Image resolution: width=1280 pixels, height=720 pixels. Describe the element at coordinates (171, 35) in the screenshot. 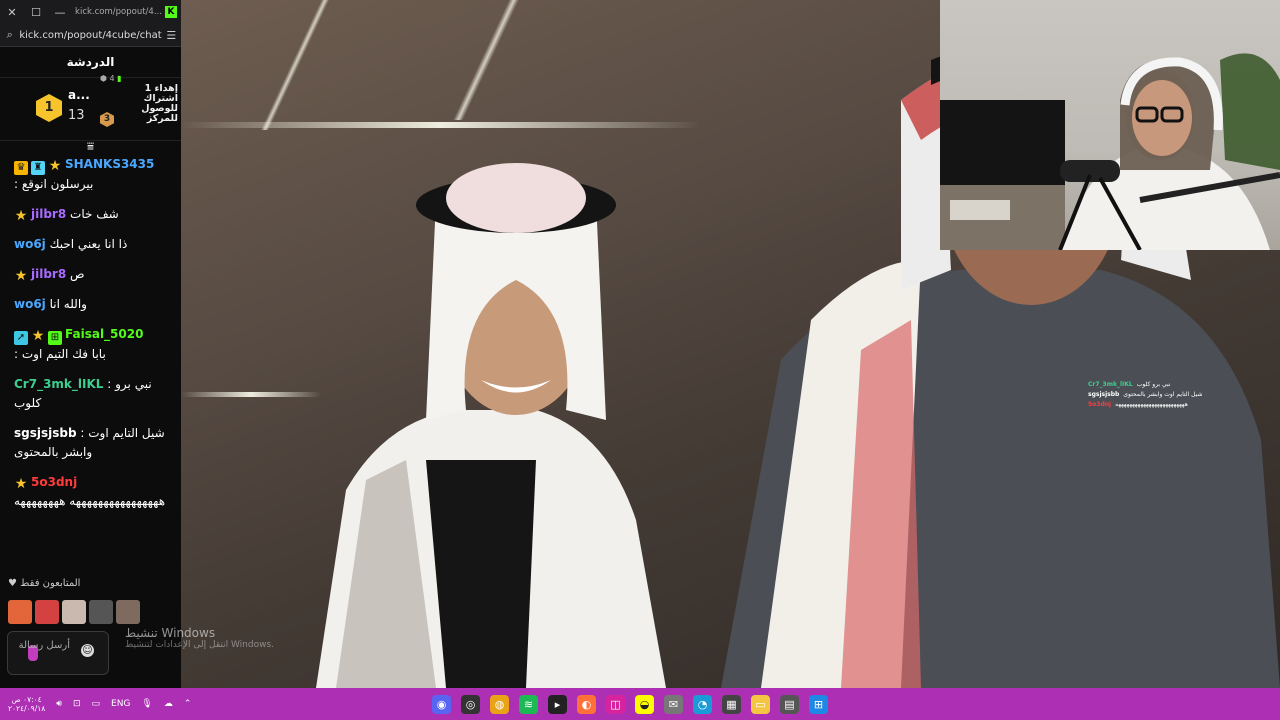

I see `tune-icon: ☰` at that location.